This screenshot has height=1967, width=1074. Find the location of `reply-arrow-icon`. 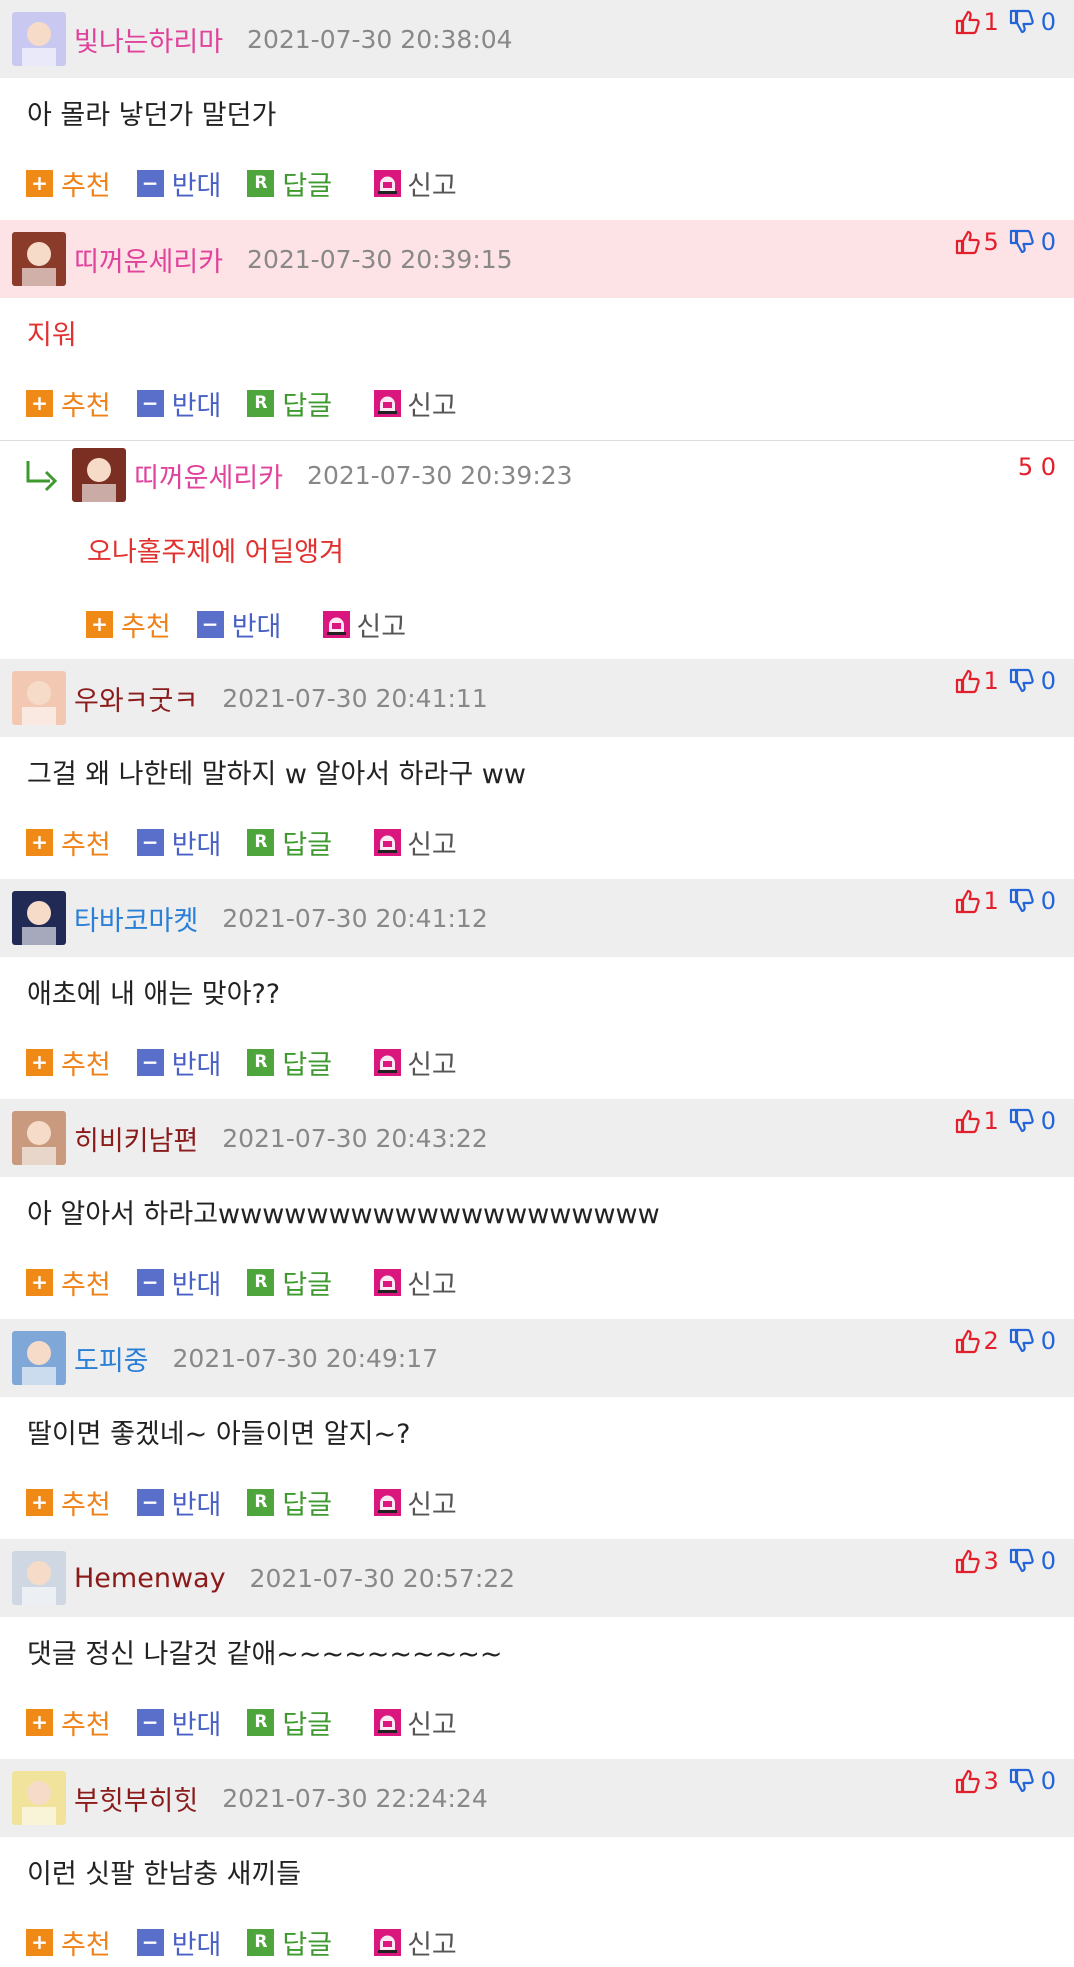

reply-arrow-icon is located at coordinates (42, 476).